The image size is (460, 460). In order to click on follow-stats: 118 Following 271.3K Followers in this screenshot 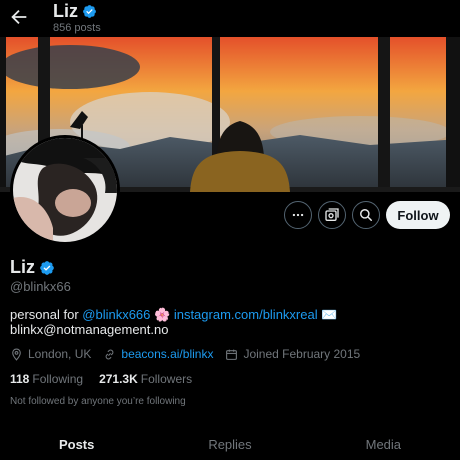, I will do `click(101, 379)`.